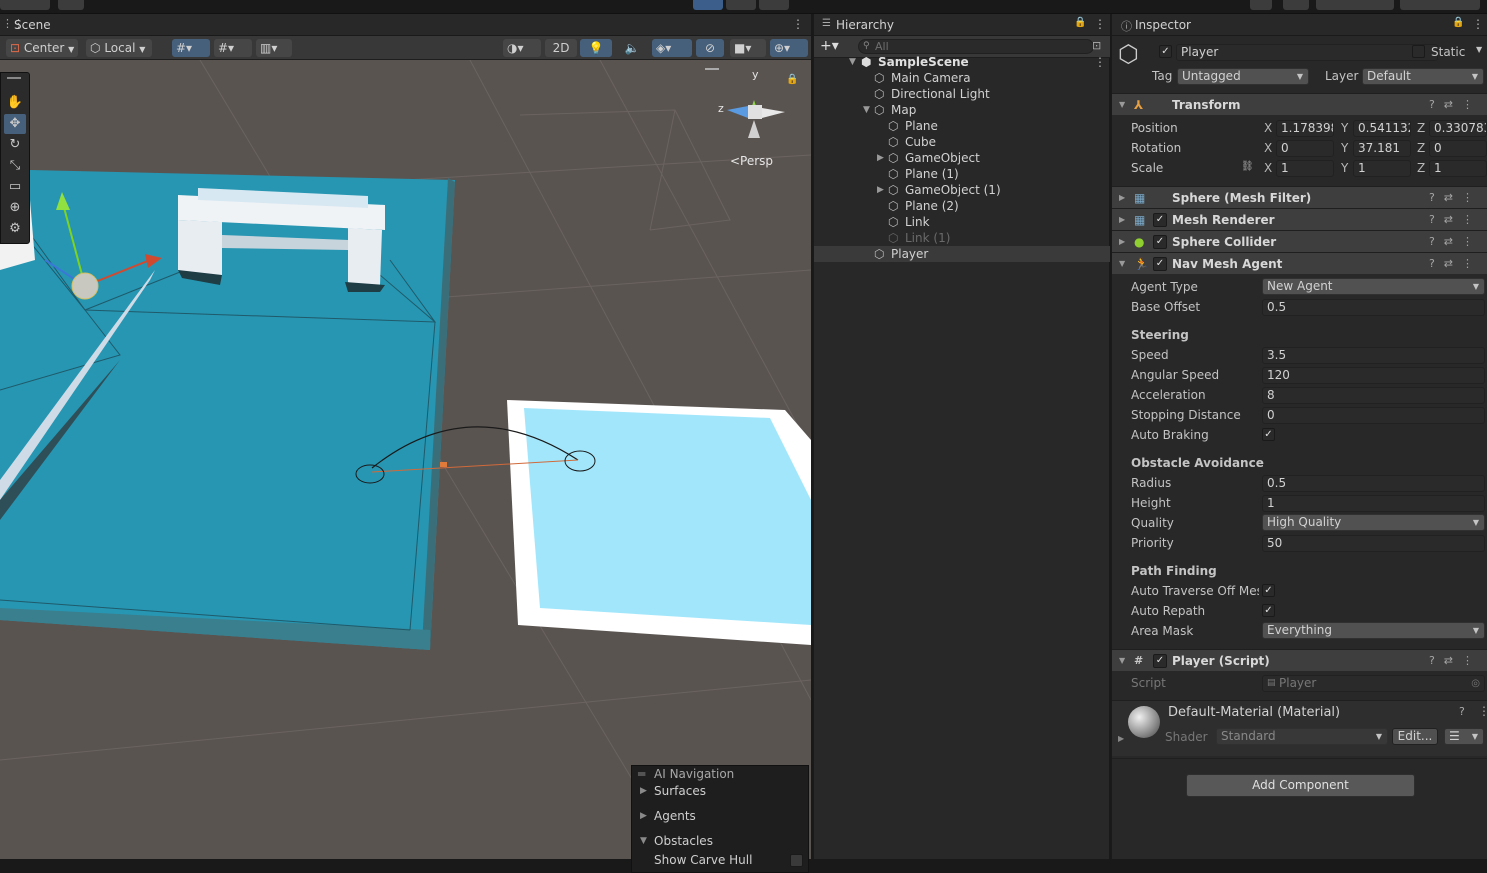  I want to click on hierarchy-scene-row: ▼ ⬢ SampleScene ⋮, so click(962, 62).